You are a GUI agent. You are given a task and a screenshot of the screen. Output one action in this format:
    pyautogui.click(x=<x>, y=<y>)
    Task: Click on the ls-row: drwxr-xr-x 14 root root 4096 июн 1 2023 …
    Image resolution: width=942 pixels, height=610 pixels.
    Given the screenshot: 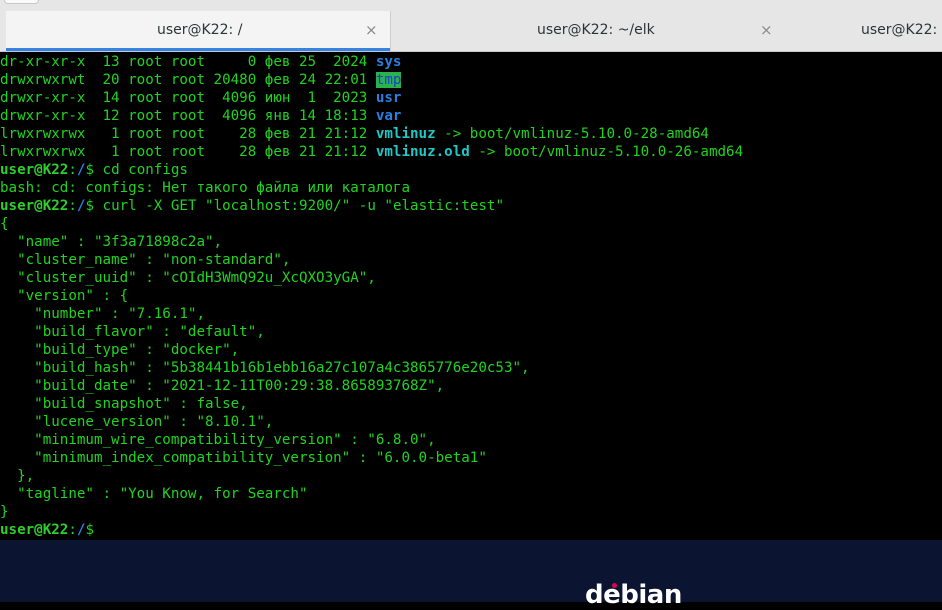 What is the action you would take?
    pyautogui.click(x=200, y=98)
    